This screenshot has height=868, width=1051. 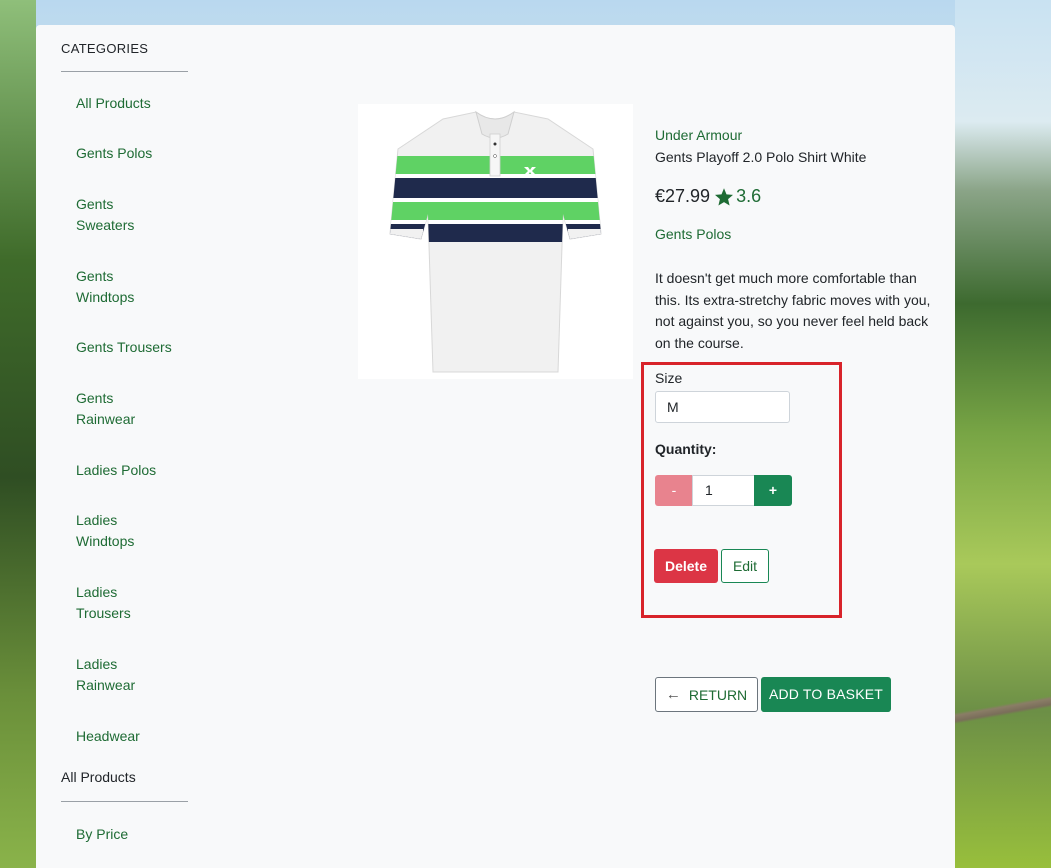 What do you see at coordinates (105, 48) in the screenshot?
I see `categories-heading: CATEGORIES` at bounding box center [105, 48].